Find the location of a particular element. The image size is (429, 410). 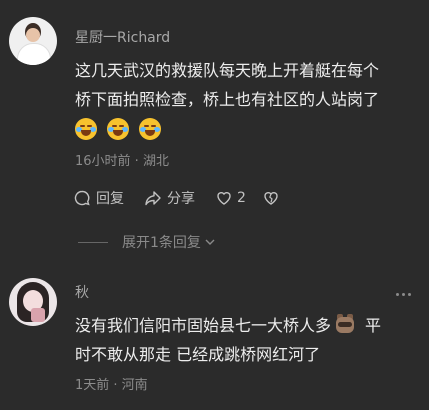

username: 星厨一Richard is located at coordinates (122, 37).